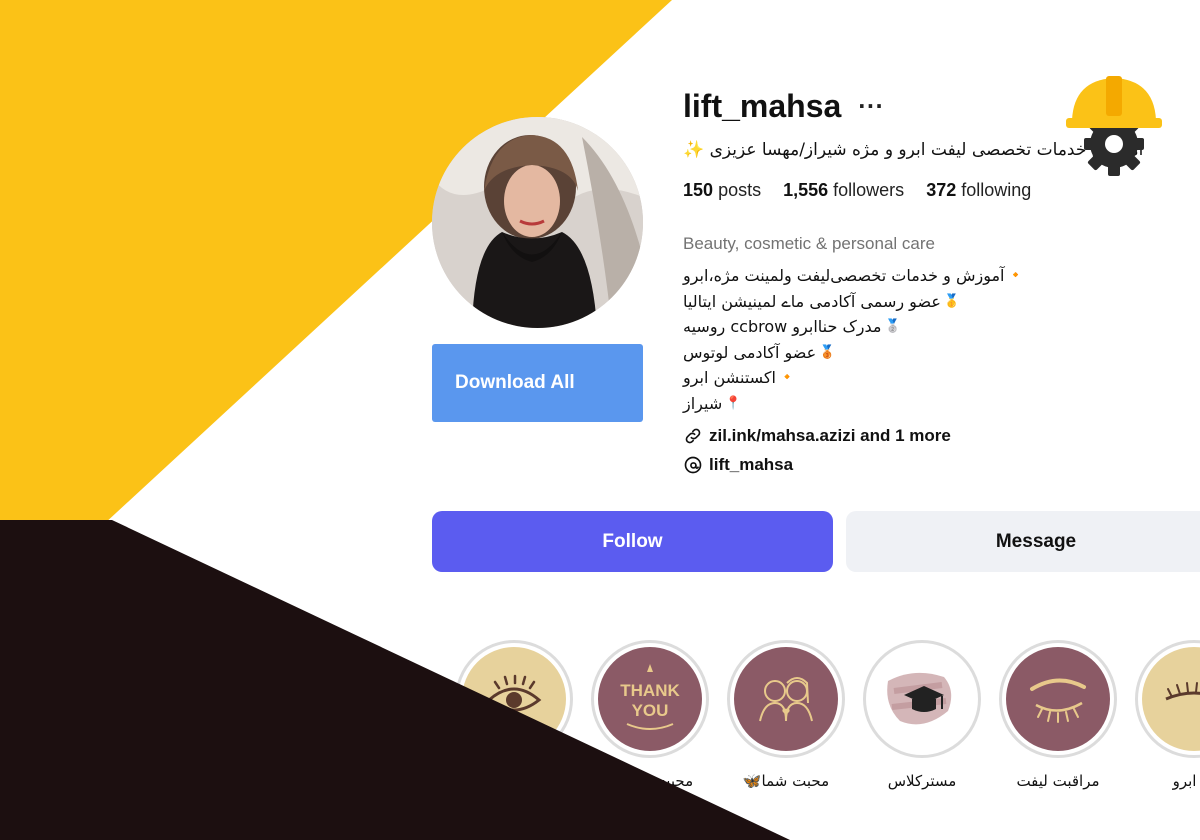 Image resolution: width=1200 pixels, height=840 pixels. What do you see at coordinates (740, 190) in the screenshot?
I see `posts-label: posts` at bounding box center [740, 190].